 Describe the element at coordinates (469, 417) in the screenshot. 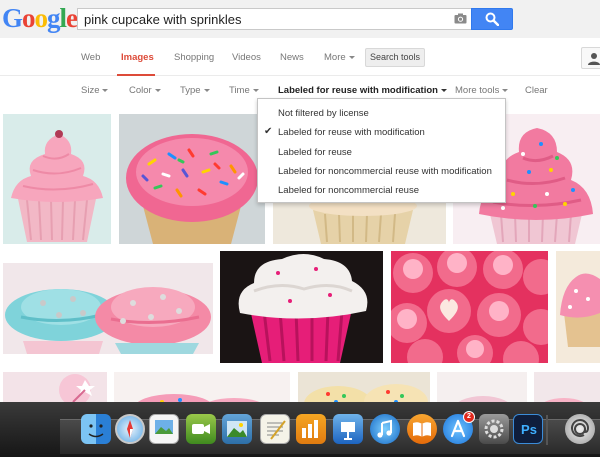

I see `notification-badge: 2` at that location.